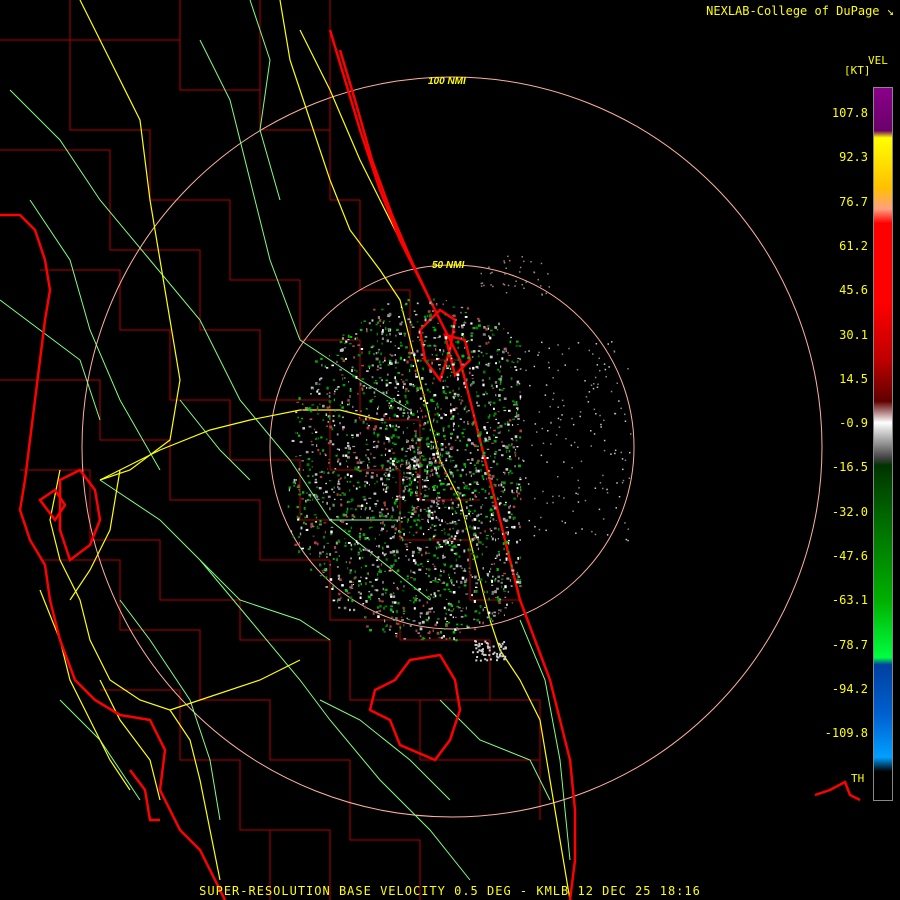  I want to click on scale-label: 14.5, so click(853, 378).